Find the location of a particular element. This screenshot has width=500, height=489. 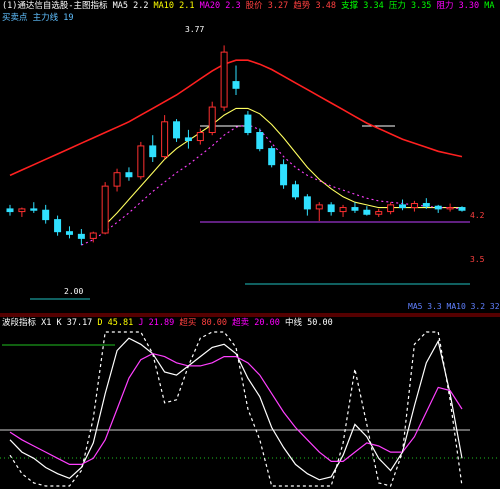

low-price-label: 2.00 is located at coordinates (73, 291).